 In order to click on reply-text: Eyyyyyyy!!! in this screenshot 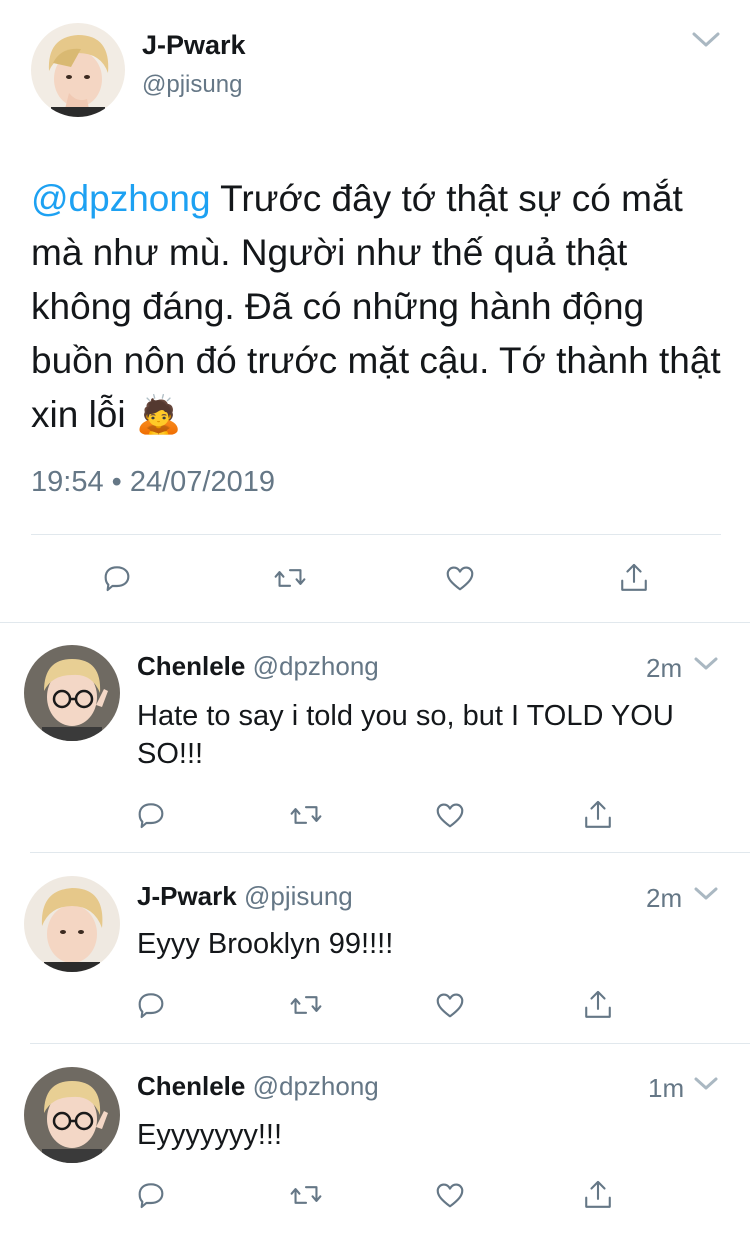, I will do `click(210, 1135)`.